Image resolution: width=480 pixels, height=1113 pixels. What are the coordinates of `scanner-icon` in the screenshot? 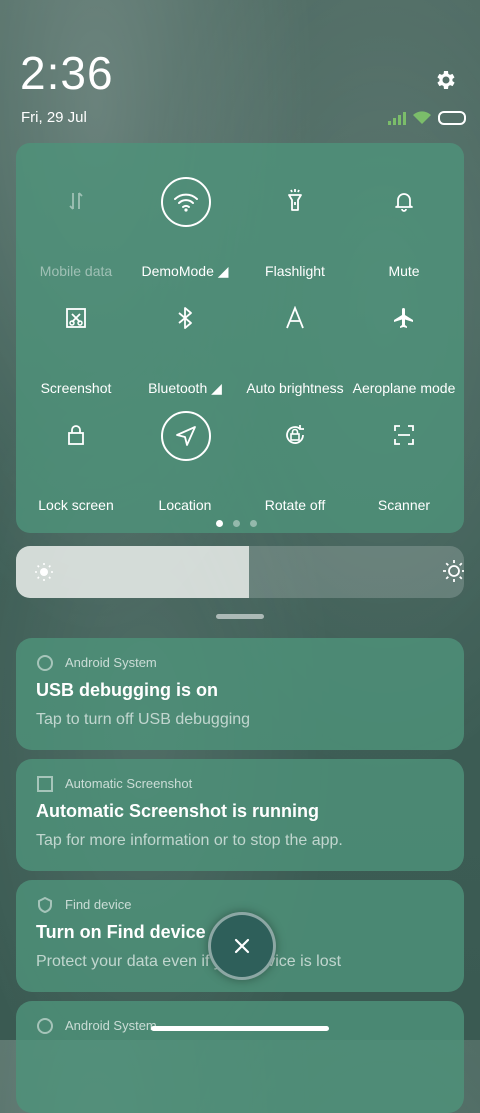 It's located at (404, 435).